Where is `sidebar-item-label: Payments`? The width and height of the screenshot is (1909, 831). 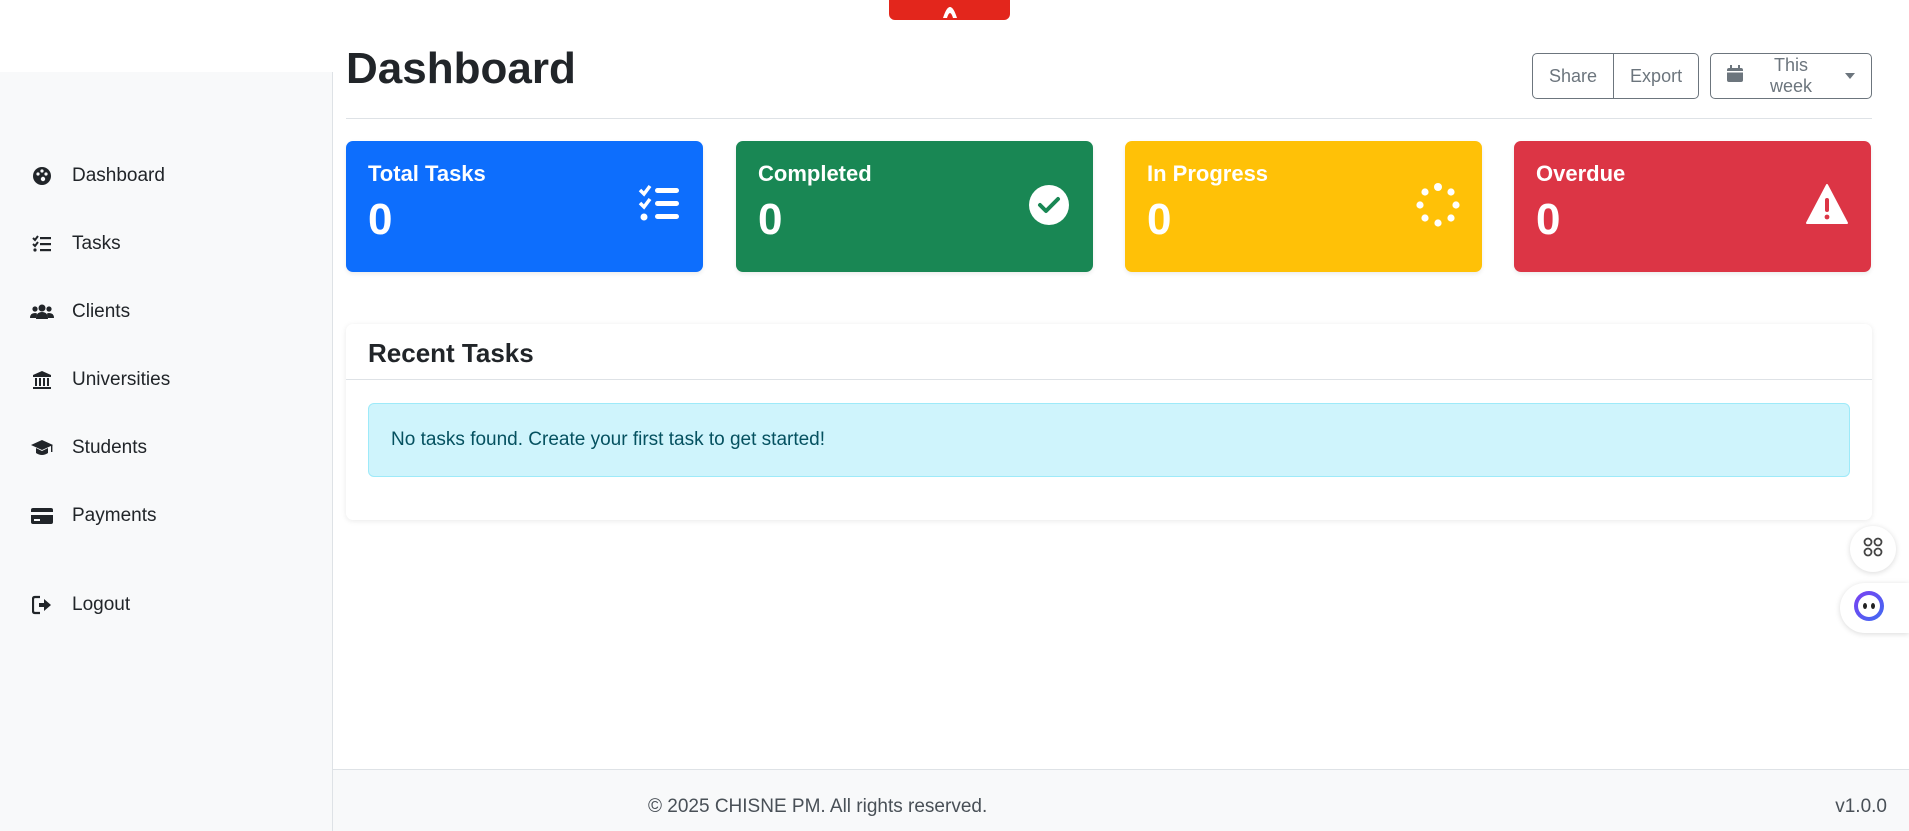
sidebar-item-label: Payments is located at coordinates (114, 515).